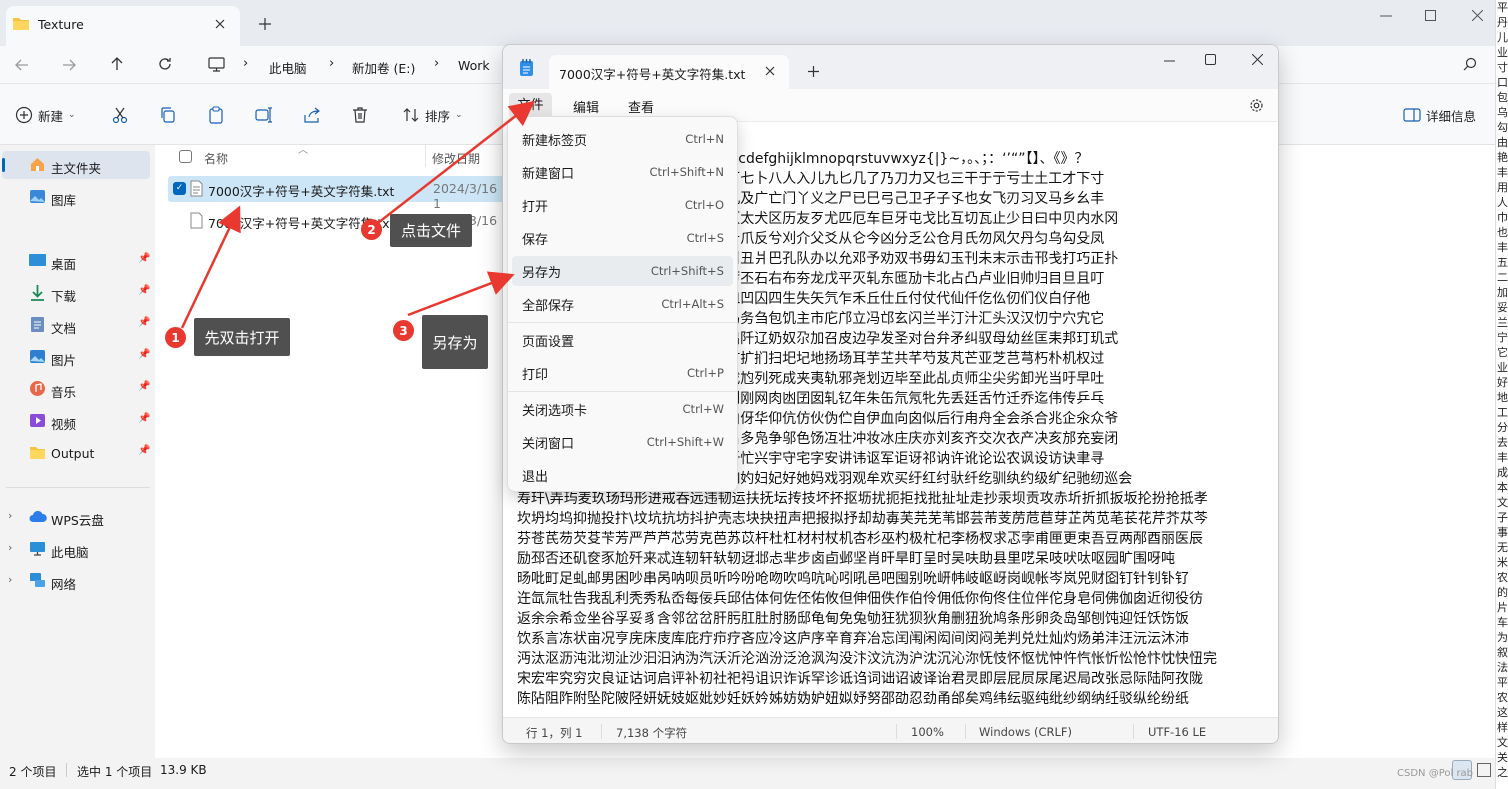  Describe the element at coordinates (622, 139) in the screenshot. I see `menu-item-new-tab: 新建标签页 Ctrl+N` at that location.